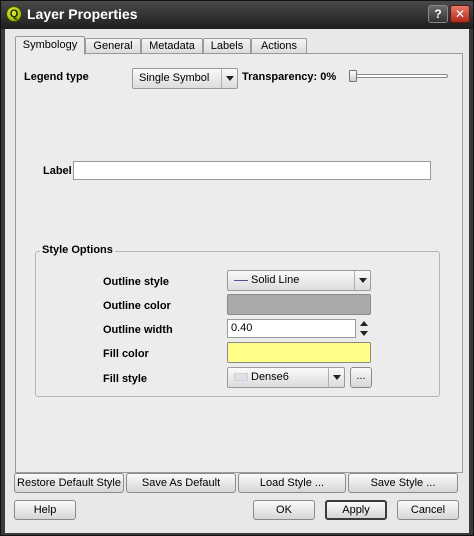 This screenshot has height=536, width=474. I want to click on fill-style-dropdown: Dense6, so click(286, 377).